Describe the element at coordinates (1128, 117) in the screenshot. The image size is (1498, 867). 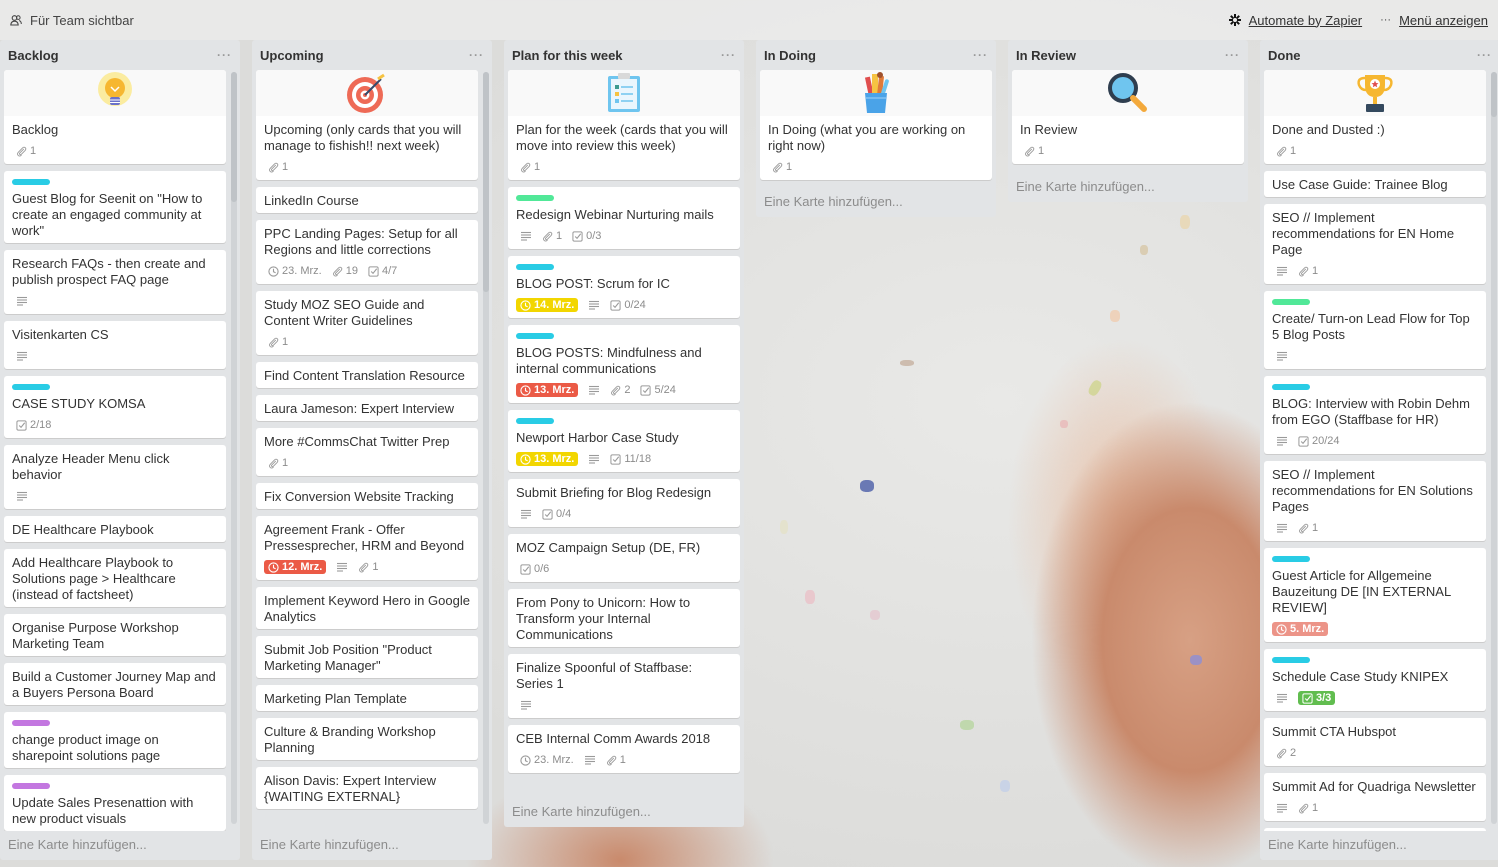
I see `card: In Review 1` at that location.